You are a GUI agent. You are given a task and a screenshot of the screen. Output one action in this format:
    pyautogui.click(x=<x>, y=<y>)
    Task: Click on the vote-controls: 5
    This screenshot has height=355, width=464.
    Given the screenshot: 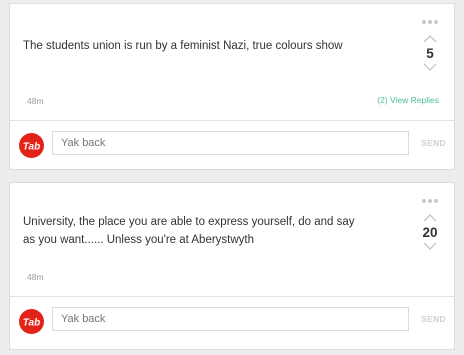 What is the action you would take?
    pyautogui.click(x=430, y=45)
    